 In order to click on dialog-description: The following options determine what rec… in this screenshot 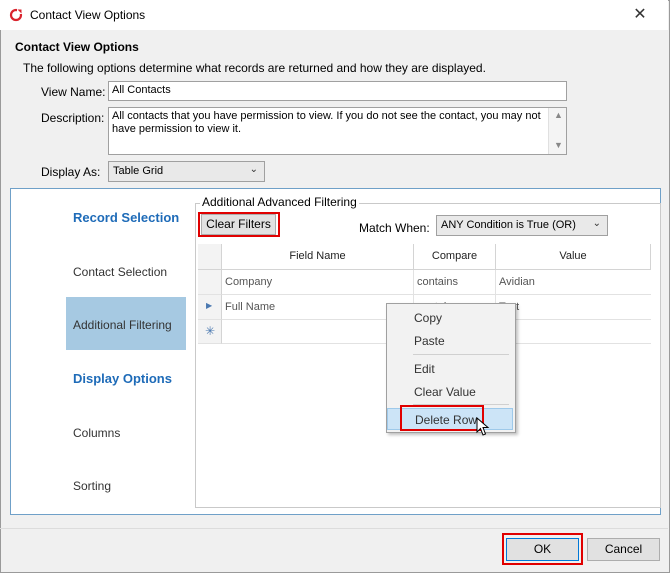, I will do `click(254, 68)`.